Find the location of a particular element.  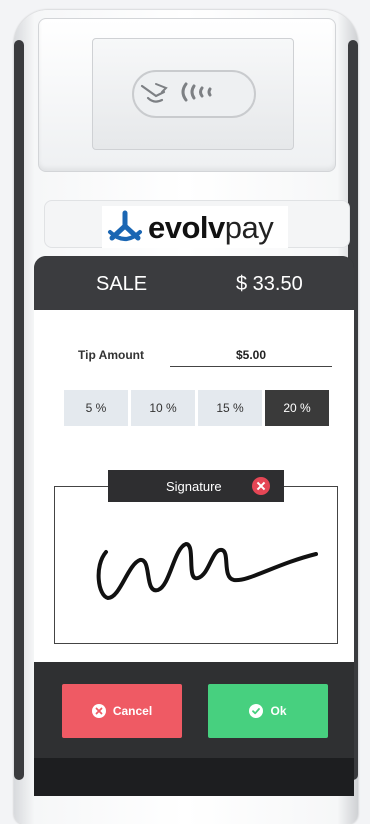

logo-text-light: pay is located at coordinates (249, 227).